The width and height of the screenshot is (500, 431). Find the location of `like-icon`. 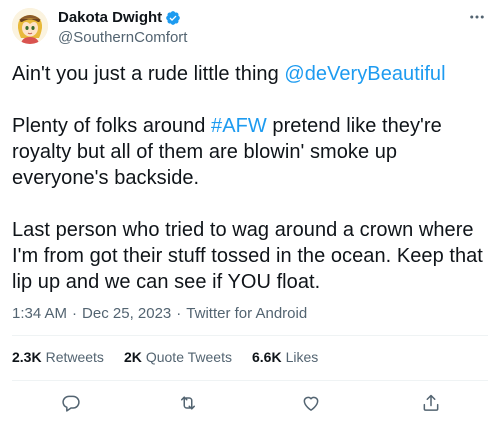

like-icon is located at coordinates (311, 403).